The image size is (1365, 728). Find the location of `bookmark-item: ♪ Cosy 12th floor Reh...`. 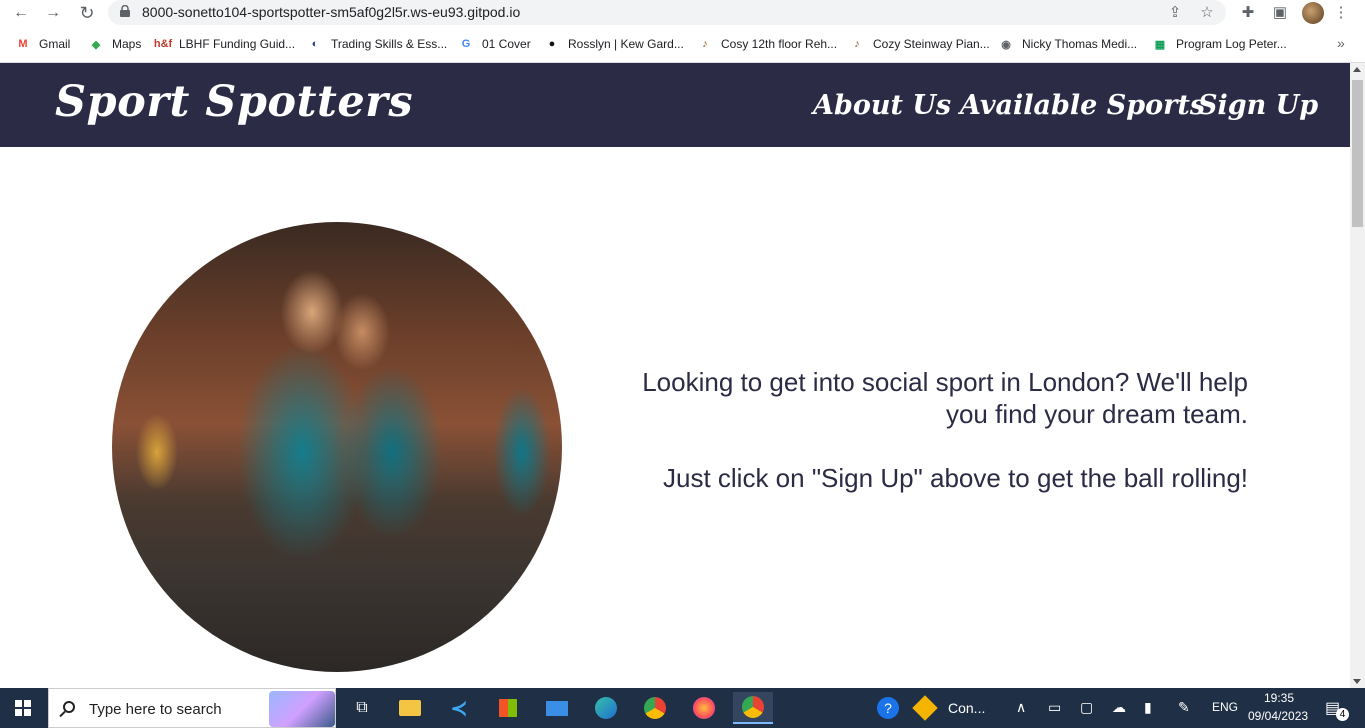

bookmark-item: ♪ Cosy 12th floor Reh... is located at coordinates (767, 44).